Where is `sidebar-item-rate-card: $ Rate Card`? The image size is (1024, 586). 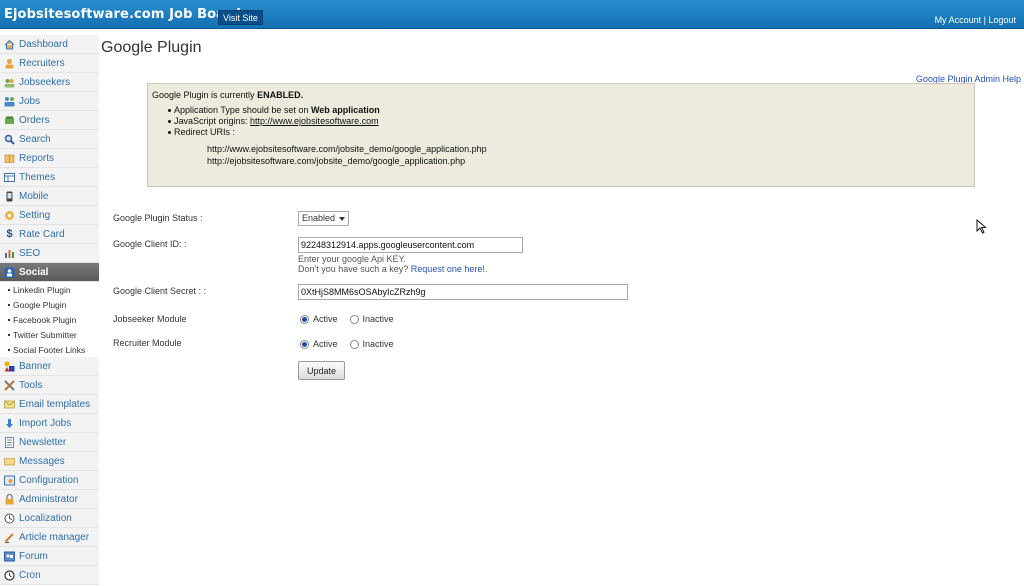 sidebar-item-rate-card: $ Rate Card is located at coordinates (49, 234).